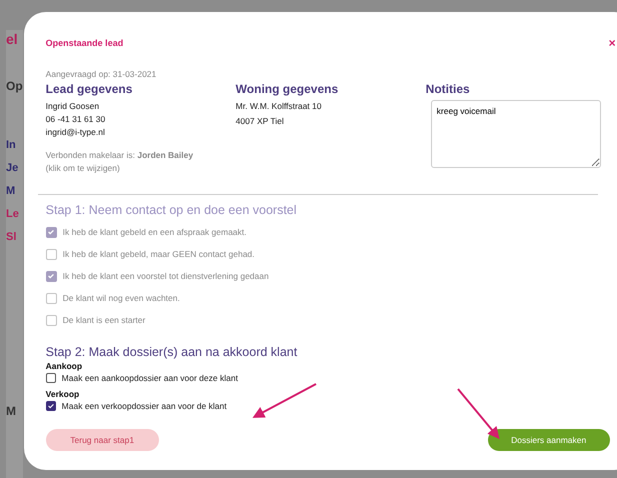 This screenshot has width=617, height=478. I want to click on address-line: 4007 XP Tiel, so click(260, 121).